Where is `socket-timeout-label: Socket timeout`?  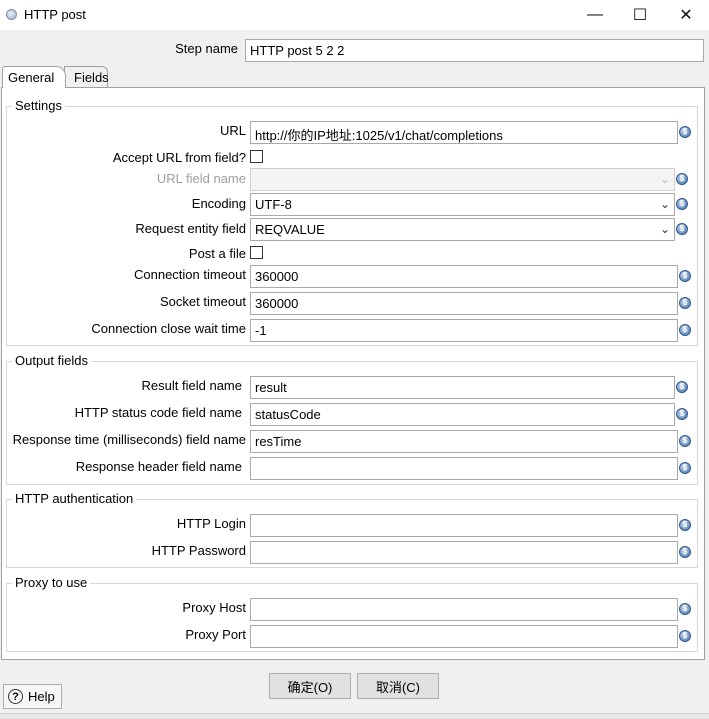
socket-timeout-label: Socket timeout is located at coordinates (203, 301).